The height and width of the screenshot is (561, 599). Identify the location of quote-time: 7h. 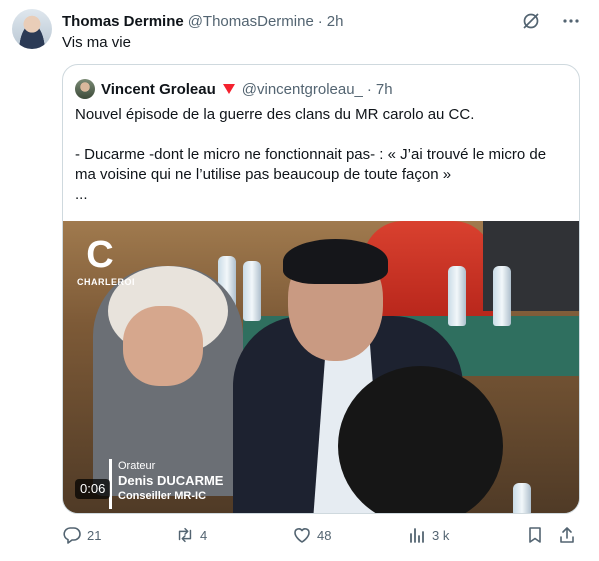
(384, 89).